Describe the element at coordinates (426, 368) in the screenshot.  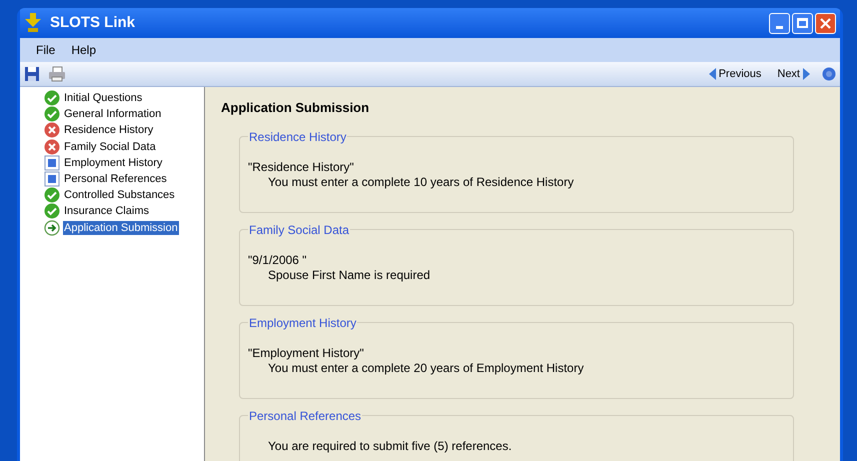
I see `error-message: You must enter a complete 20 years of Employment History` at that location.